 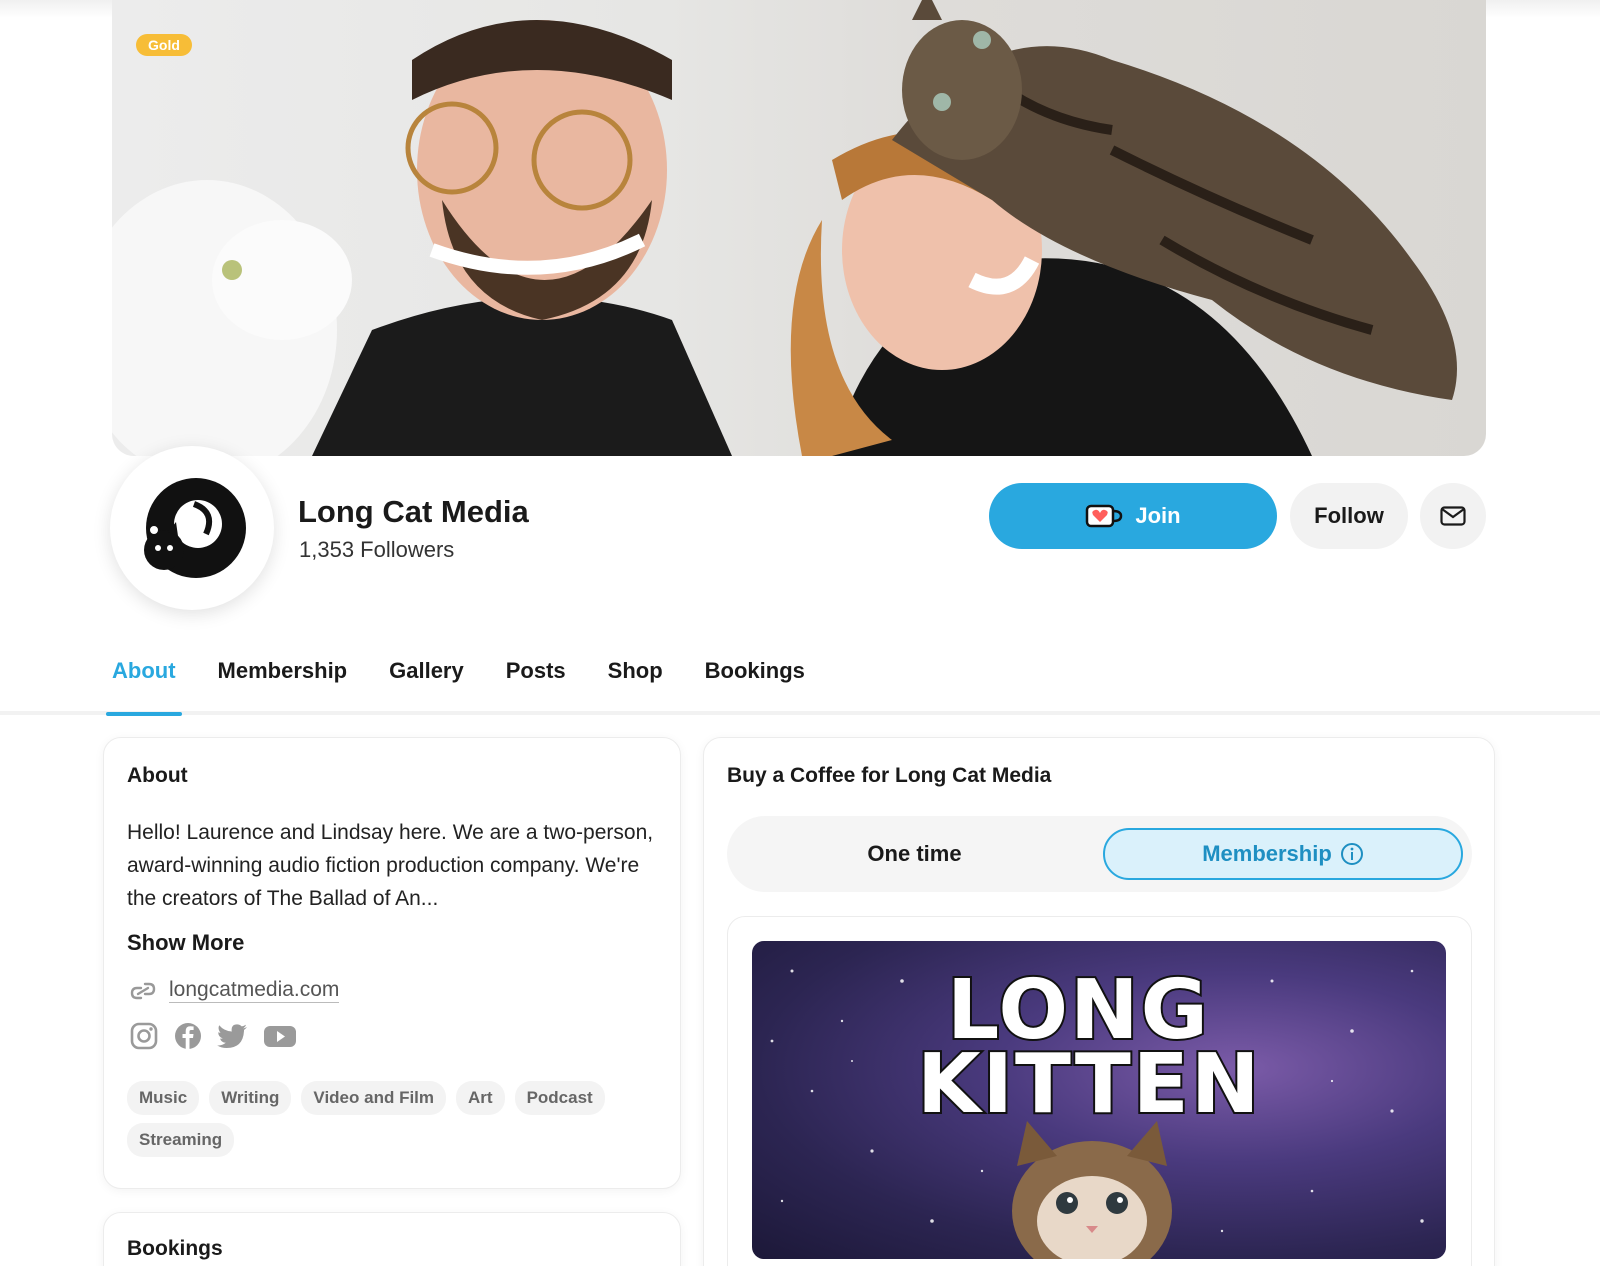 What do you see at coordinates (755, 682) in the screenshot?
I see `tab-bookings: Bookings` at bounding box center [755, 682].